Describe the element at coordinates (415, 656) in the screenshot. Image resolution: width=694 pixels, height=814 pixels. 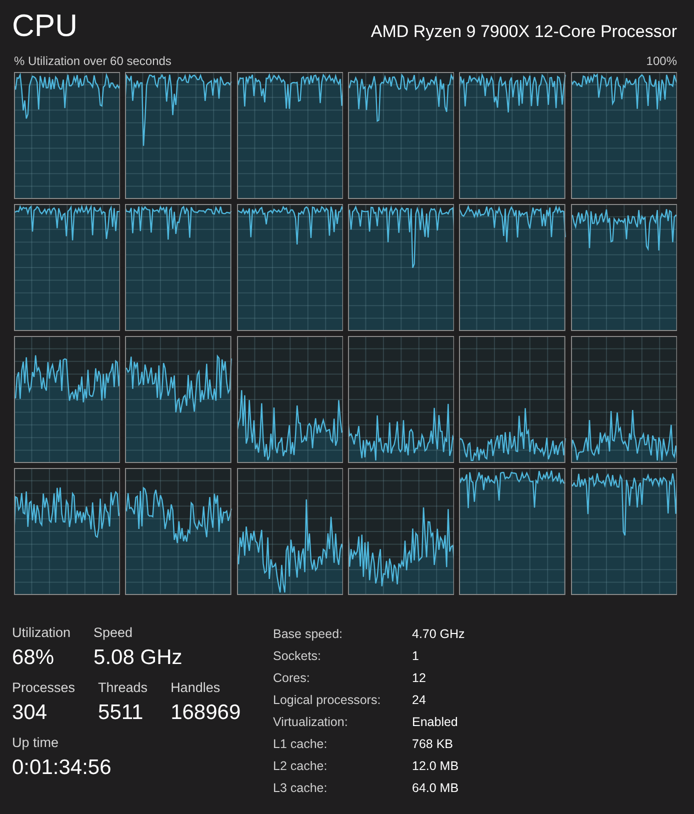
I see `detail-value: 1` at that location.